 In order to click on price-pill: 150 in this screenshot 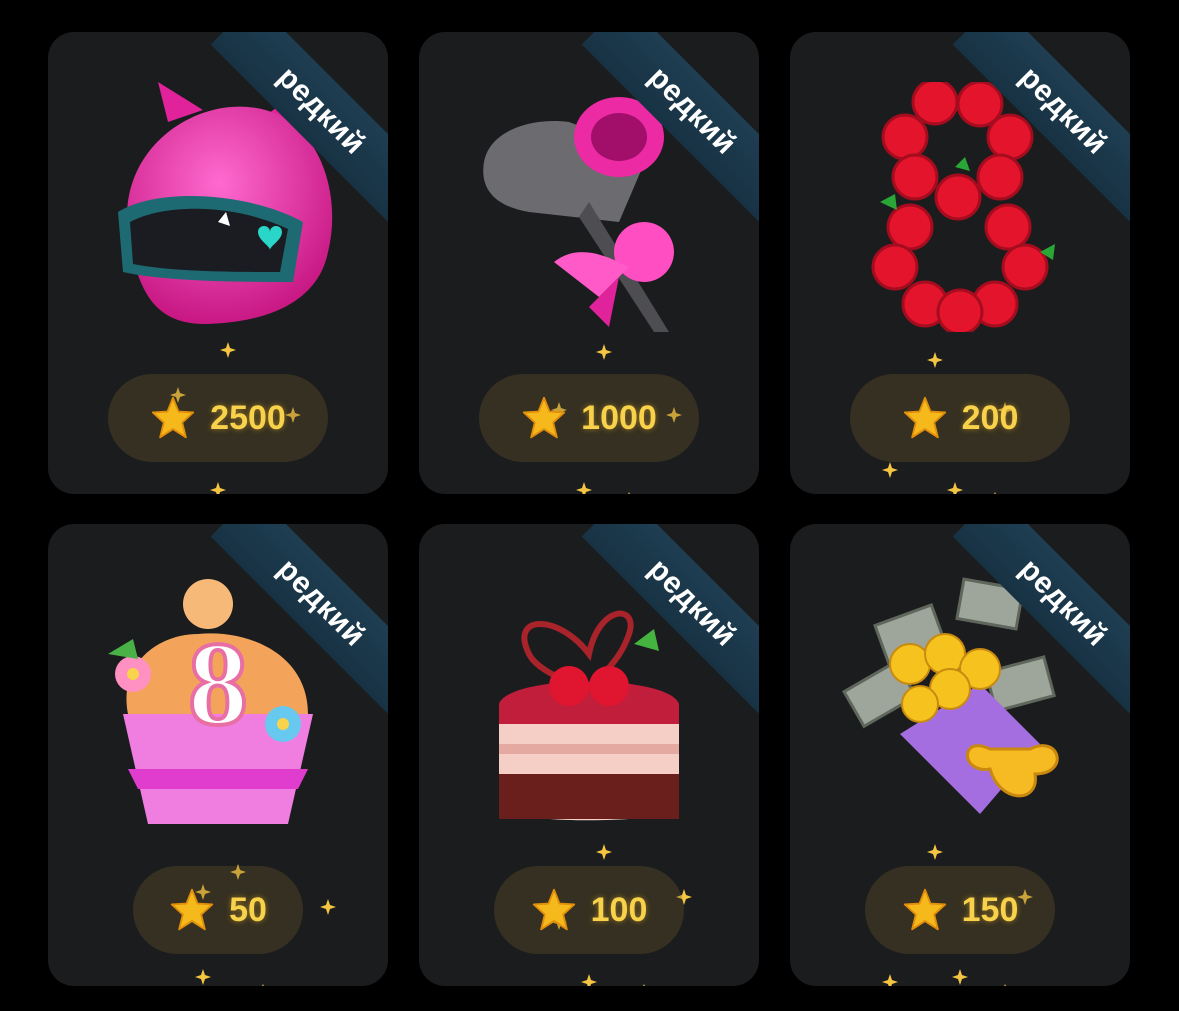, I will do `click(960, 910)`.